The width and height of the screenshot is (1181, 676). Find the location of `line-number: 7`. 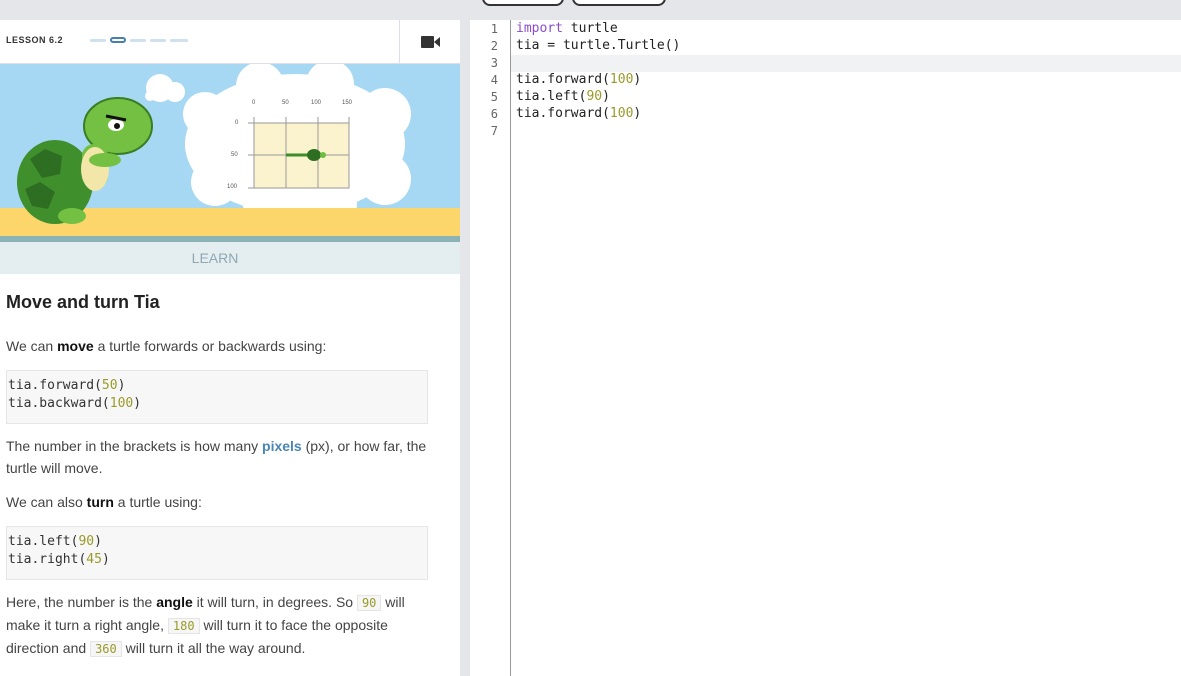

line-number: 7 is located at coordinates (494, 131).